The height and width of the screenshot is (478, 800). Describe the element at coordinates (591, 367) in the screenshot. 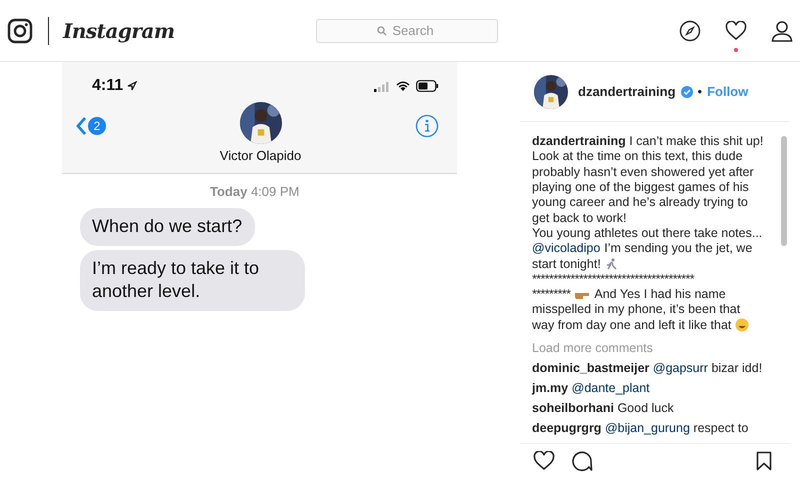

I see `comment-author: dominic_bastmeijer` at that location.